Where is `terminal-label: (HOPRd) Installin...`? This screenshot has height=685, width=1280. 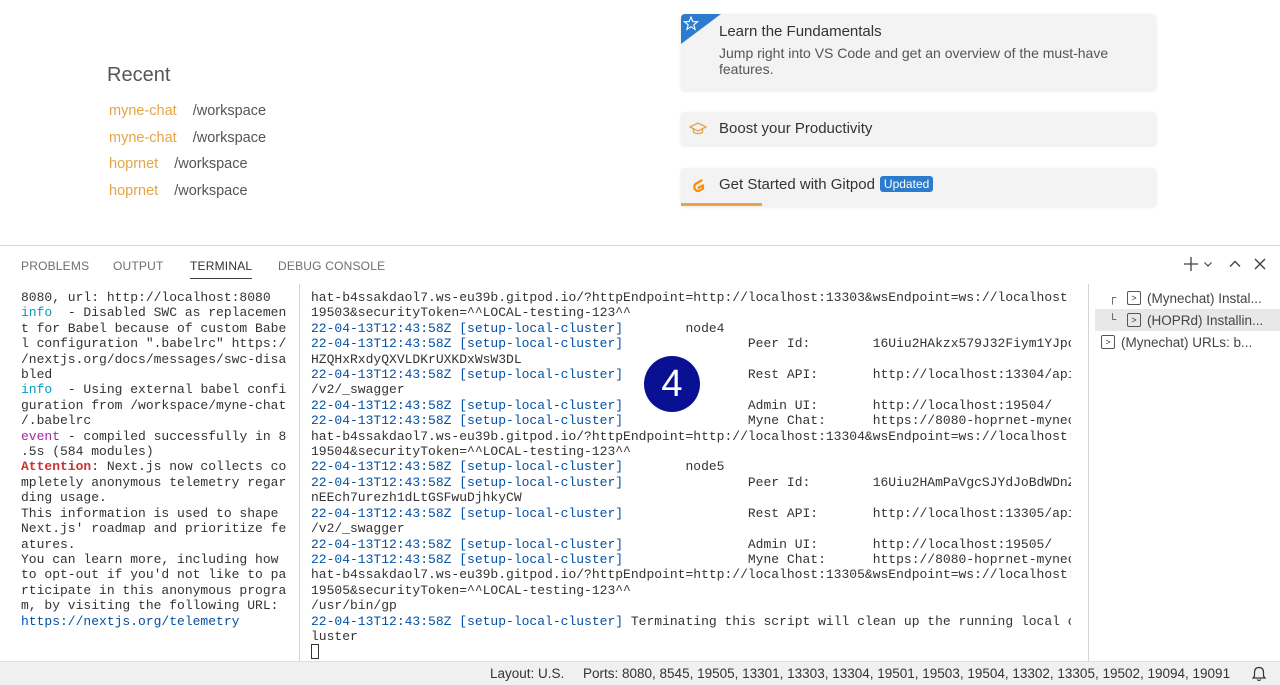
terminal-label: (HOPRd) Installin... is located at coordinates (1205, 320).